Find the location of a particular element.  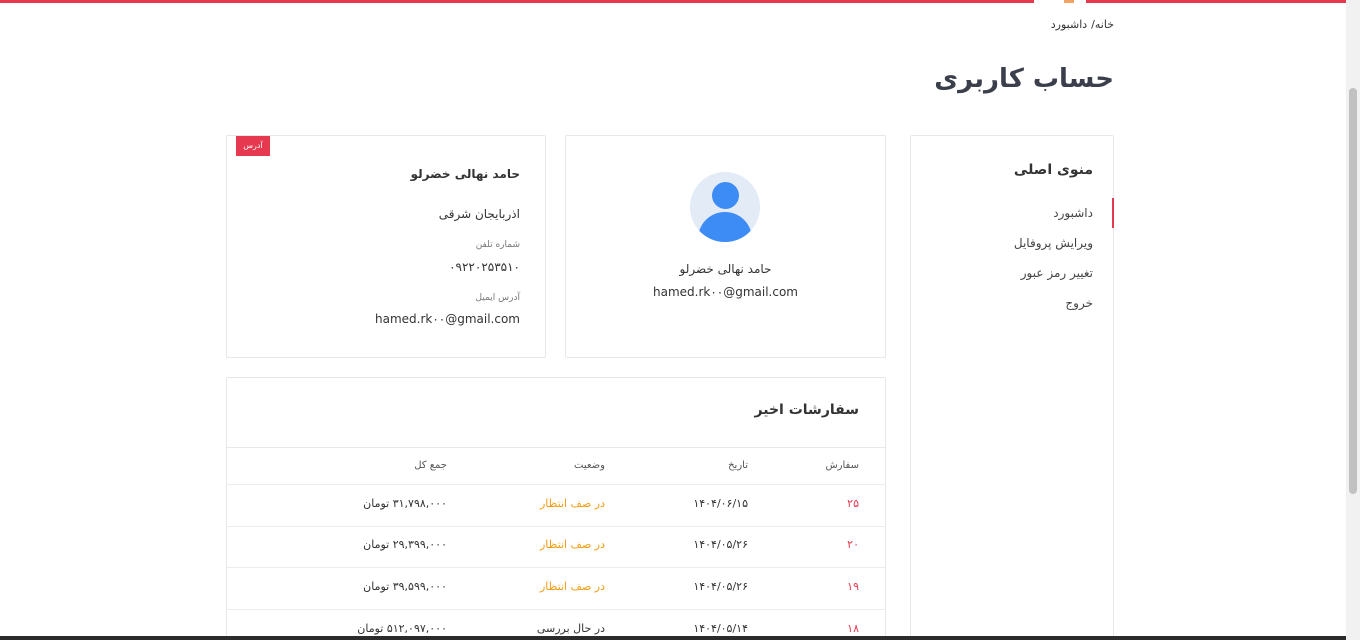

phone-label: شماره تلفن is located at coordinates (497, 245).